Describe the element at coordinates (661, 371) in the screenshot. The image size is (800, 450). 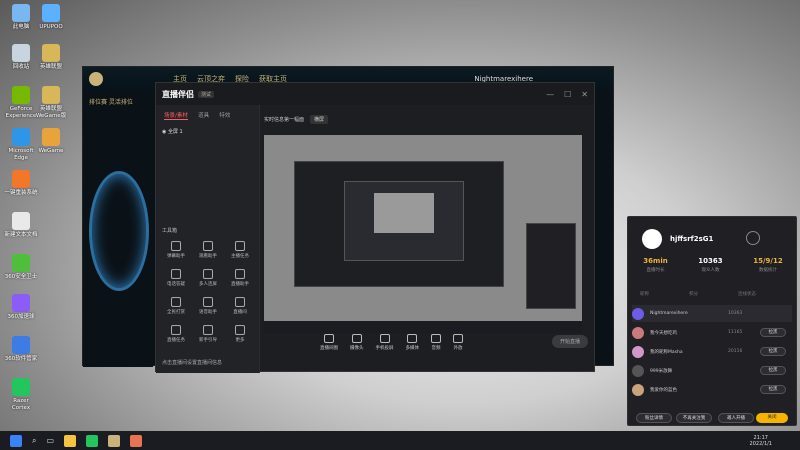
I see `player-name: 999米放舞` at that location.